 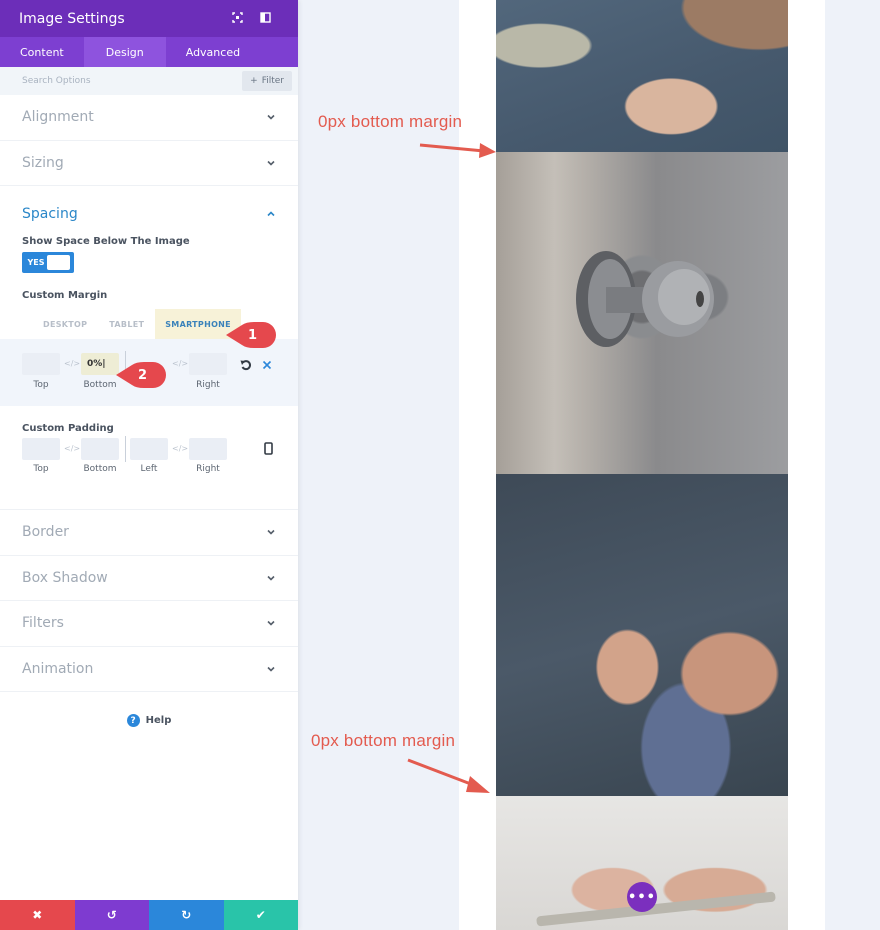 I want to click on tab-design: Design, so click(x=124, y=52).